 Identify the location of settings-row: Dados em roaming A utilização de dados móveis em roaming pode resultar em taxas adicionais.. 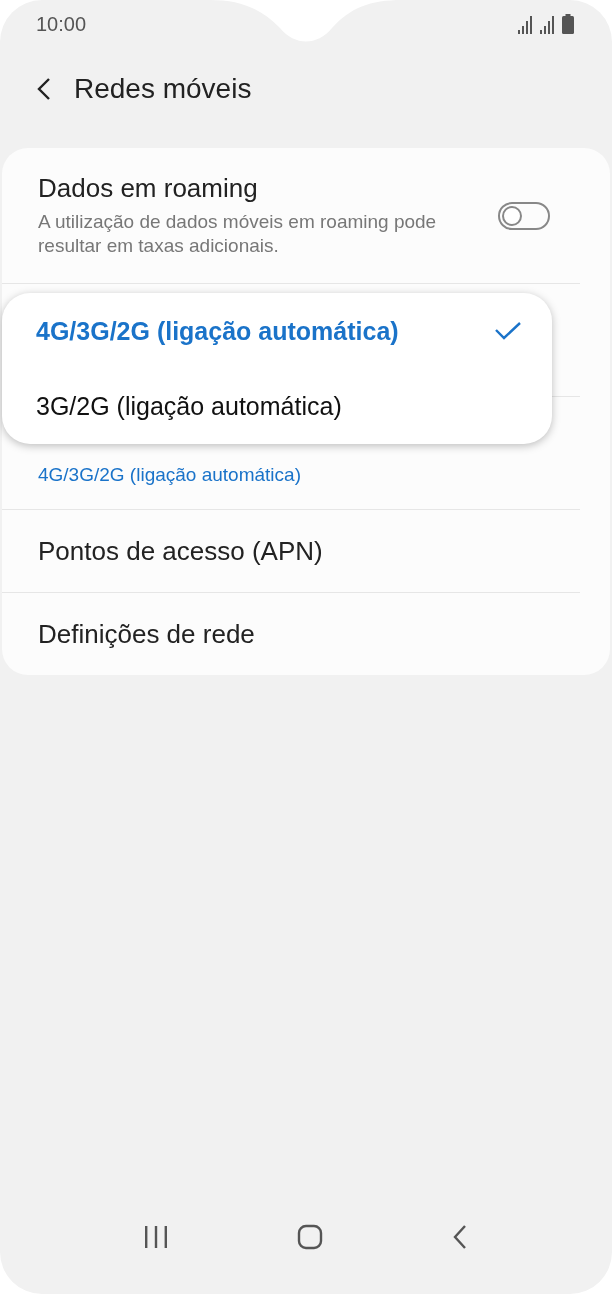
(291, 215).